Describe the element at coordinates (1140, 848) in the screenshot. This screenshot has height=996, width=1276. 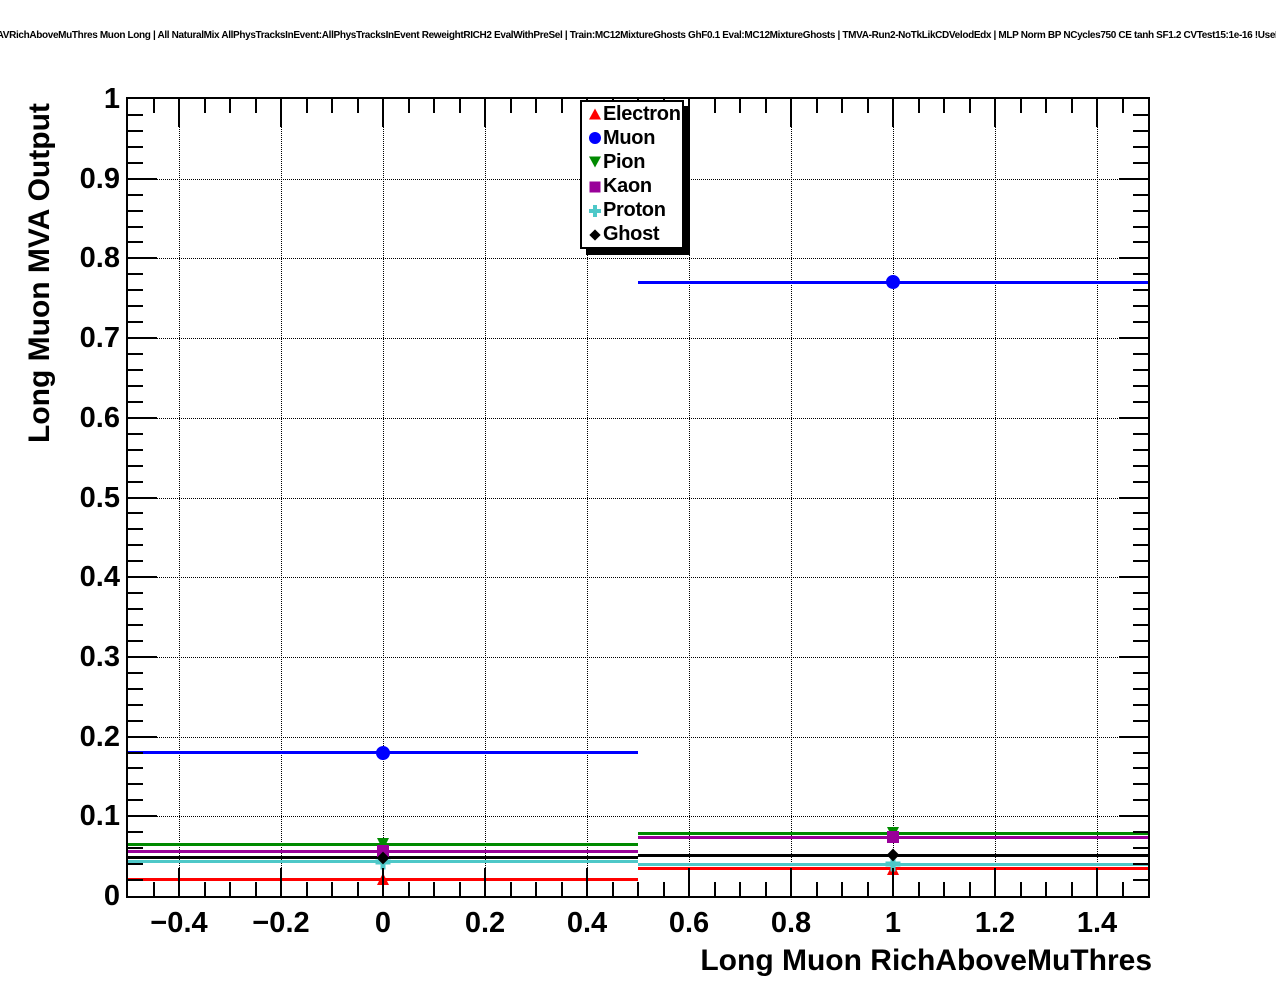
I see `y-minor-tick-0.06-right` at that location.